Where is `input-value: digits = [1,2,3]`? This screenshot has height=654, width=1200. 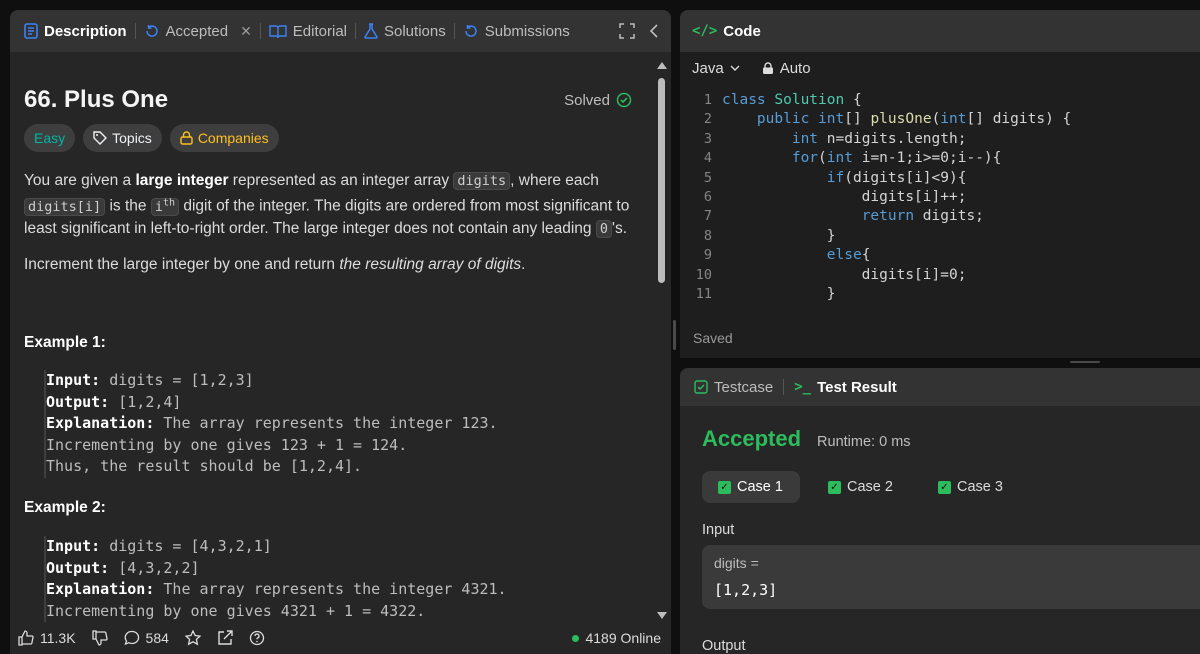
input-value: digits = [1,2,3] is located at coordinates (177, 380).